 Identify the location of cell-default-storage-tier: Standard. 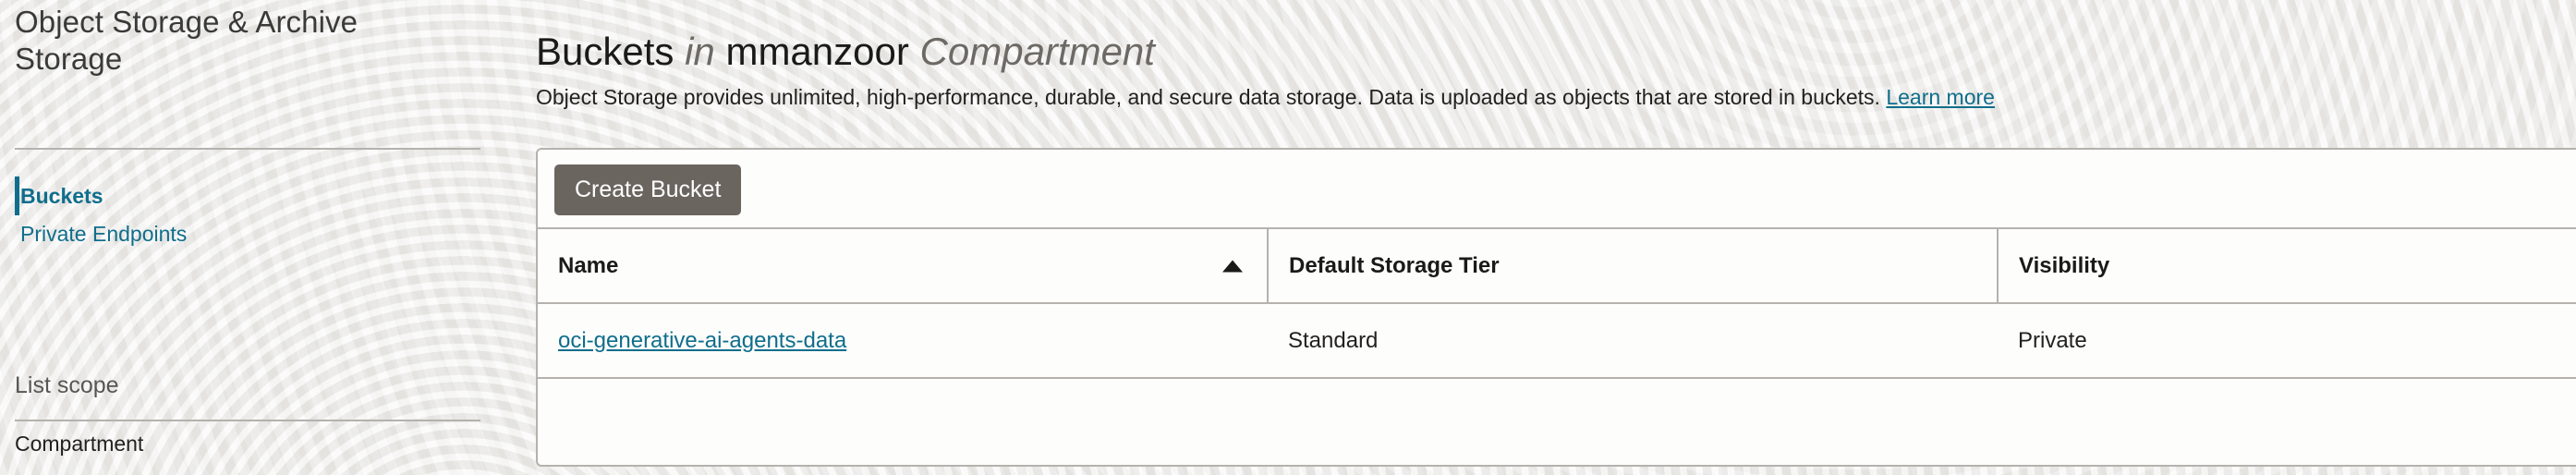
(1633, 341).